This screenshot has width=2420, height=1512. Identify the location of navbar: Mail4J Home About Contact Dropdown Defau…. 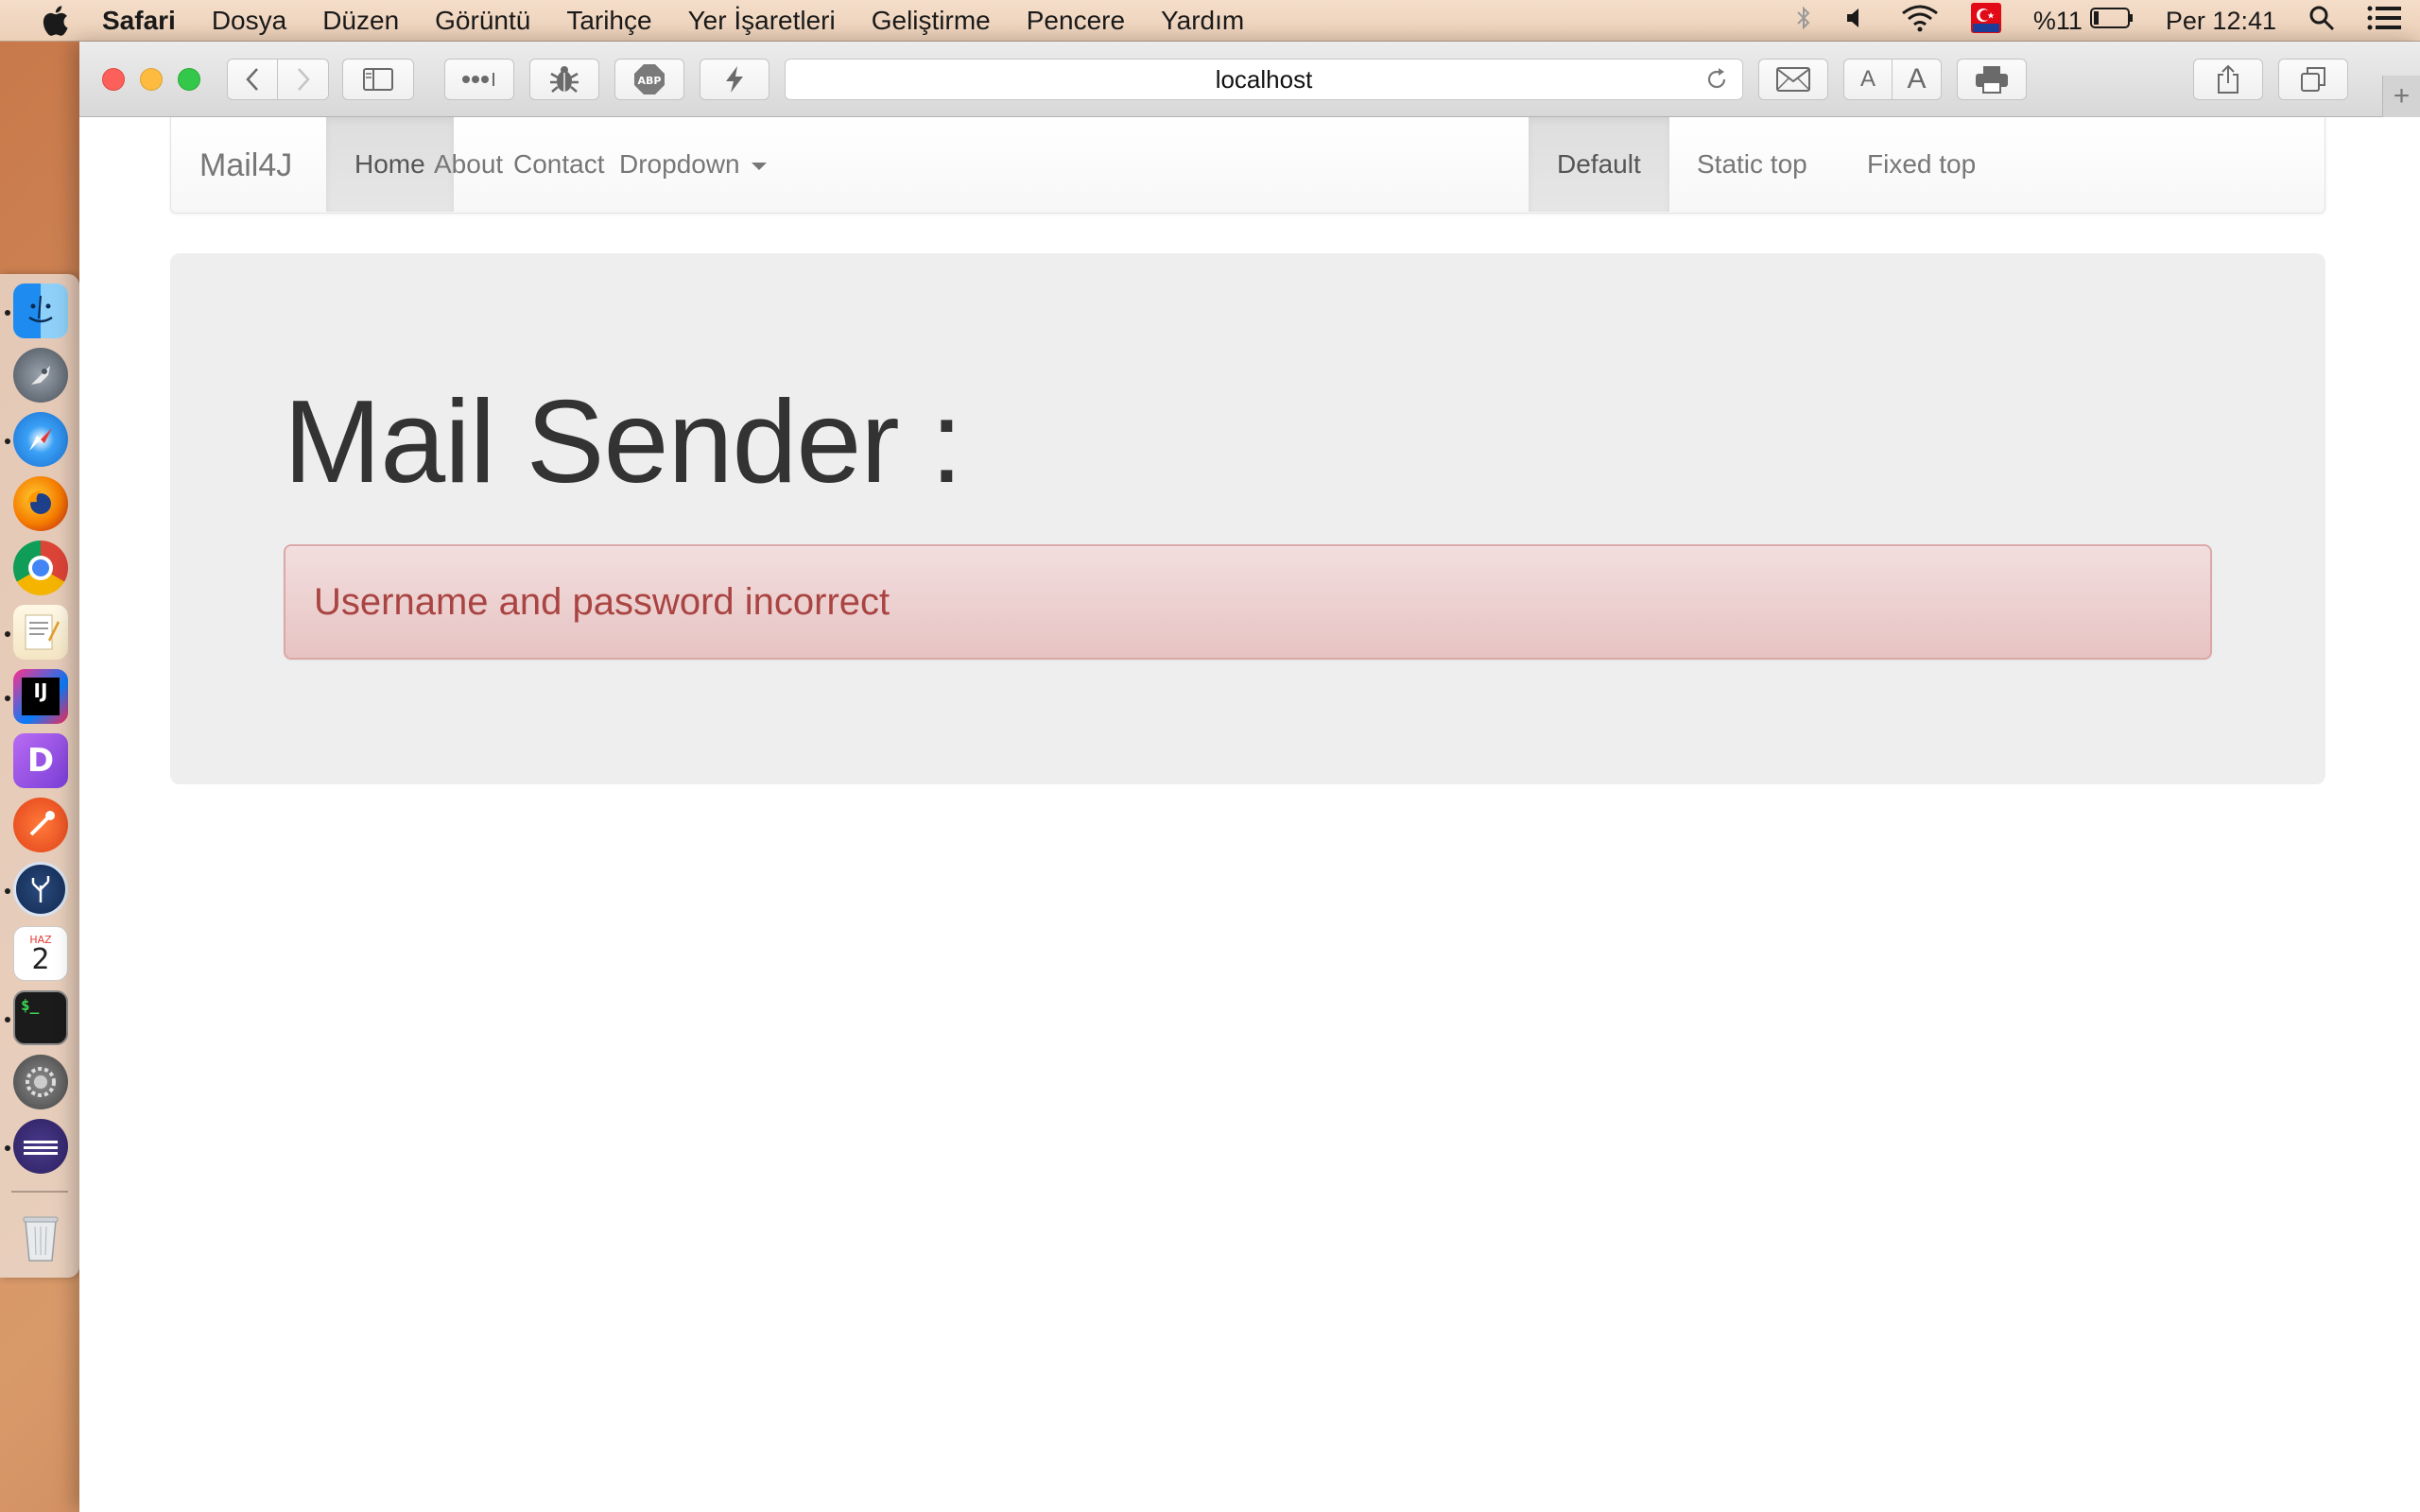
(1247, 165).